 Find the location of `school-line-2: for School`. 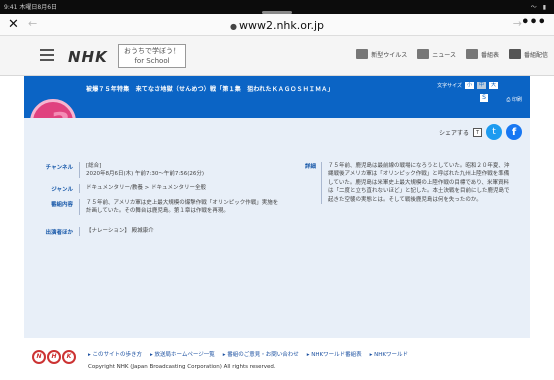

school-line-2: for School is located at coordinates (152, 61).